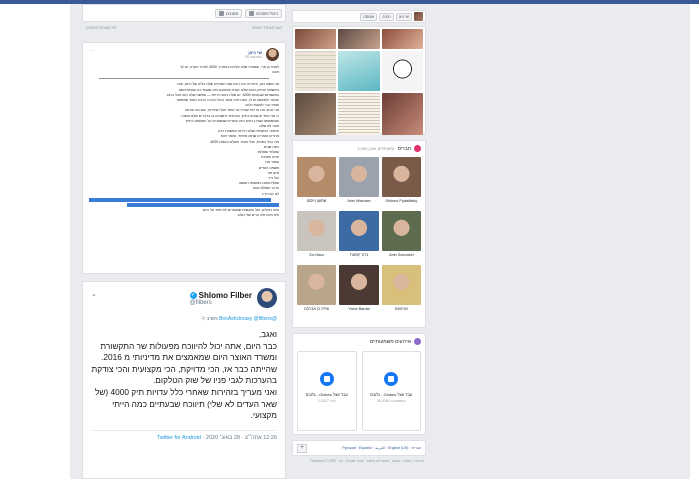 Image resolution: width=699 pixels, height=479 pixels. I want to click on friend-name: שירה בן אברהם, so click(317, 309).